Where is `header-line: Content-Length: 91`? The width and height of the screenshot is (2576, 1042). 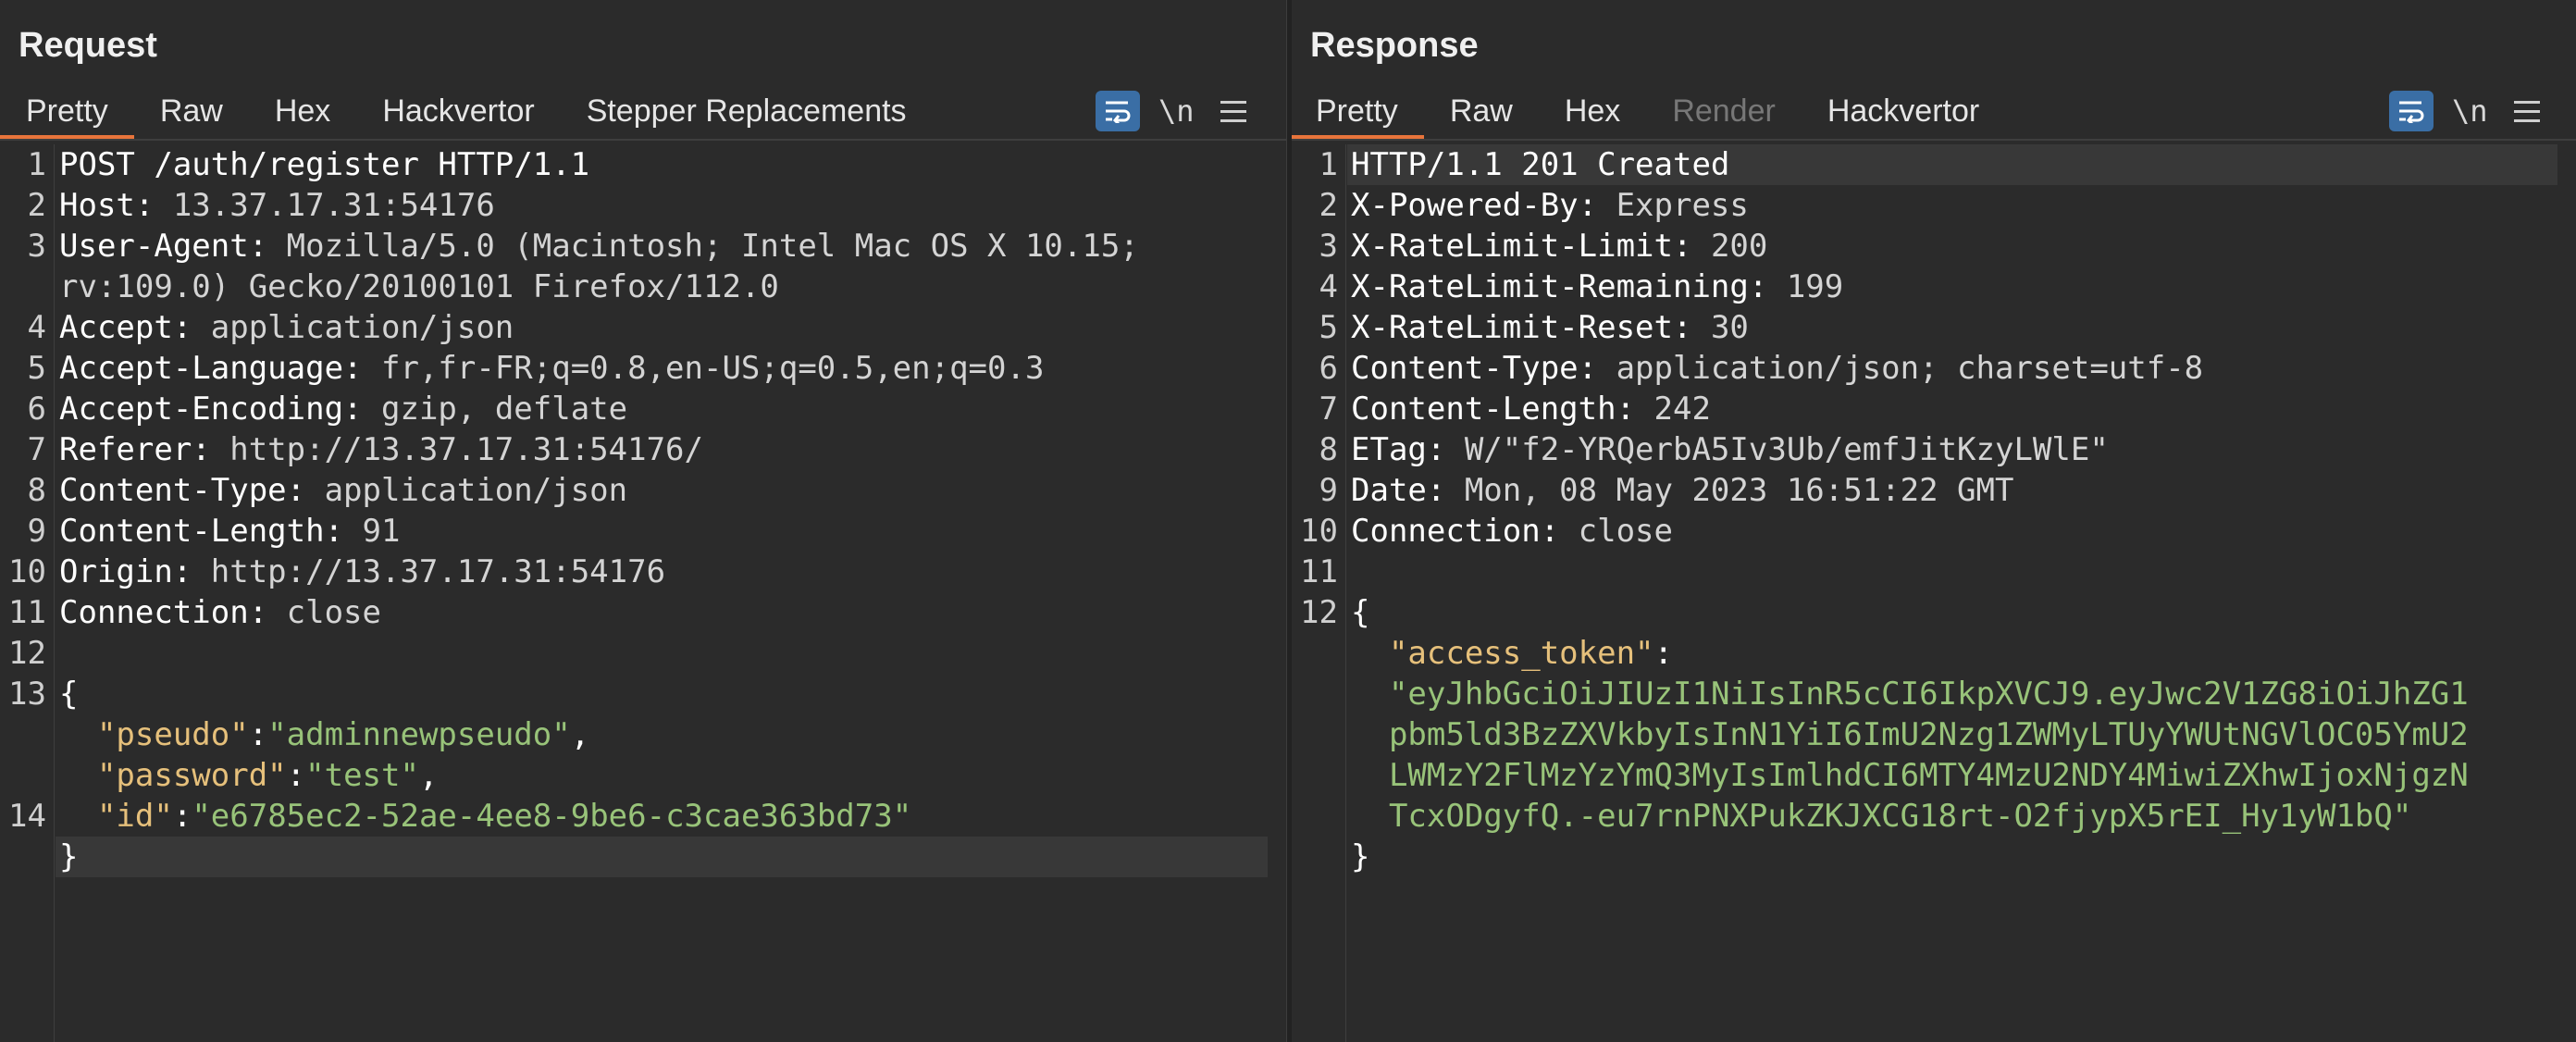
header-line: Content-Length: 91 is located at coordinates (230, 531).